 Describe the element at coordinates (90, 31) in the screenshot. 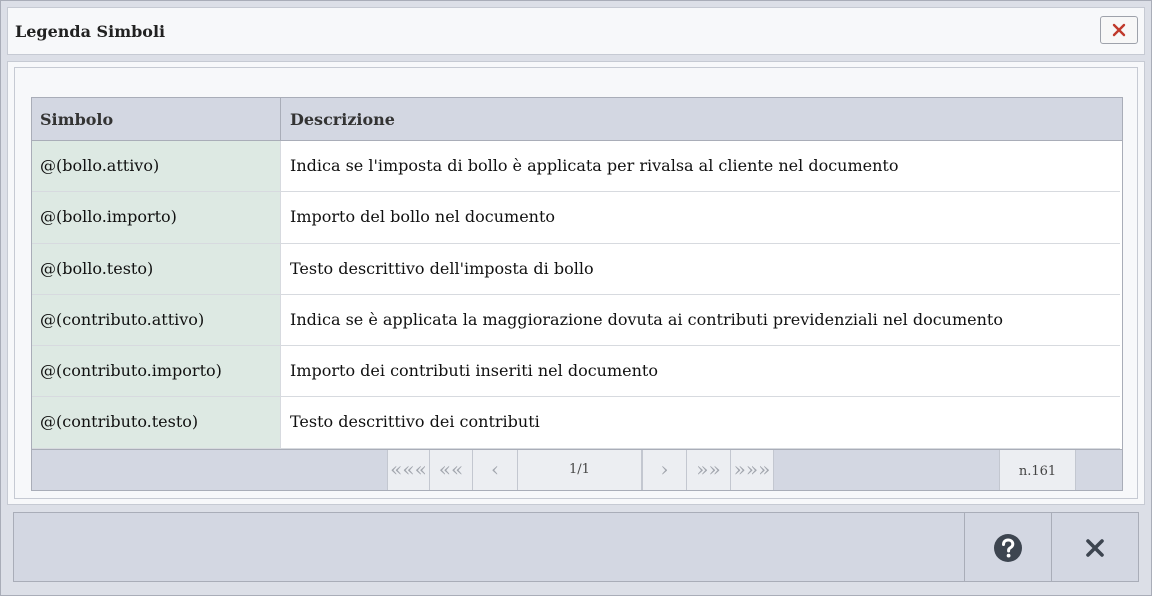

I see `dialog-title: Legenda Simboli` at that location.